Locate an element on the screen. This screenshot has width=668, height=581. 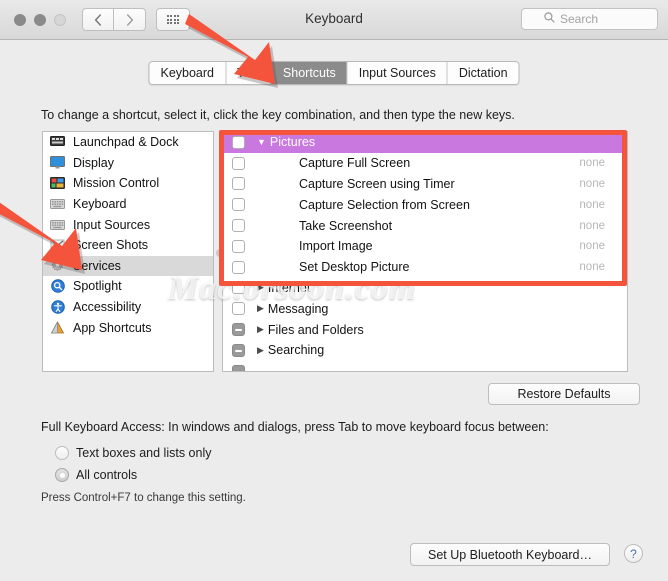
sidebar-item-label: Launchpad & Dock is located at coordinates (126, 142).